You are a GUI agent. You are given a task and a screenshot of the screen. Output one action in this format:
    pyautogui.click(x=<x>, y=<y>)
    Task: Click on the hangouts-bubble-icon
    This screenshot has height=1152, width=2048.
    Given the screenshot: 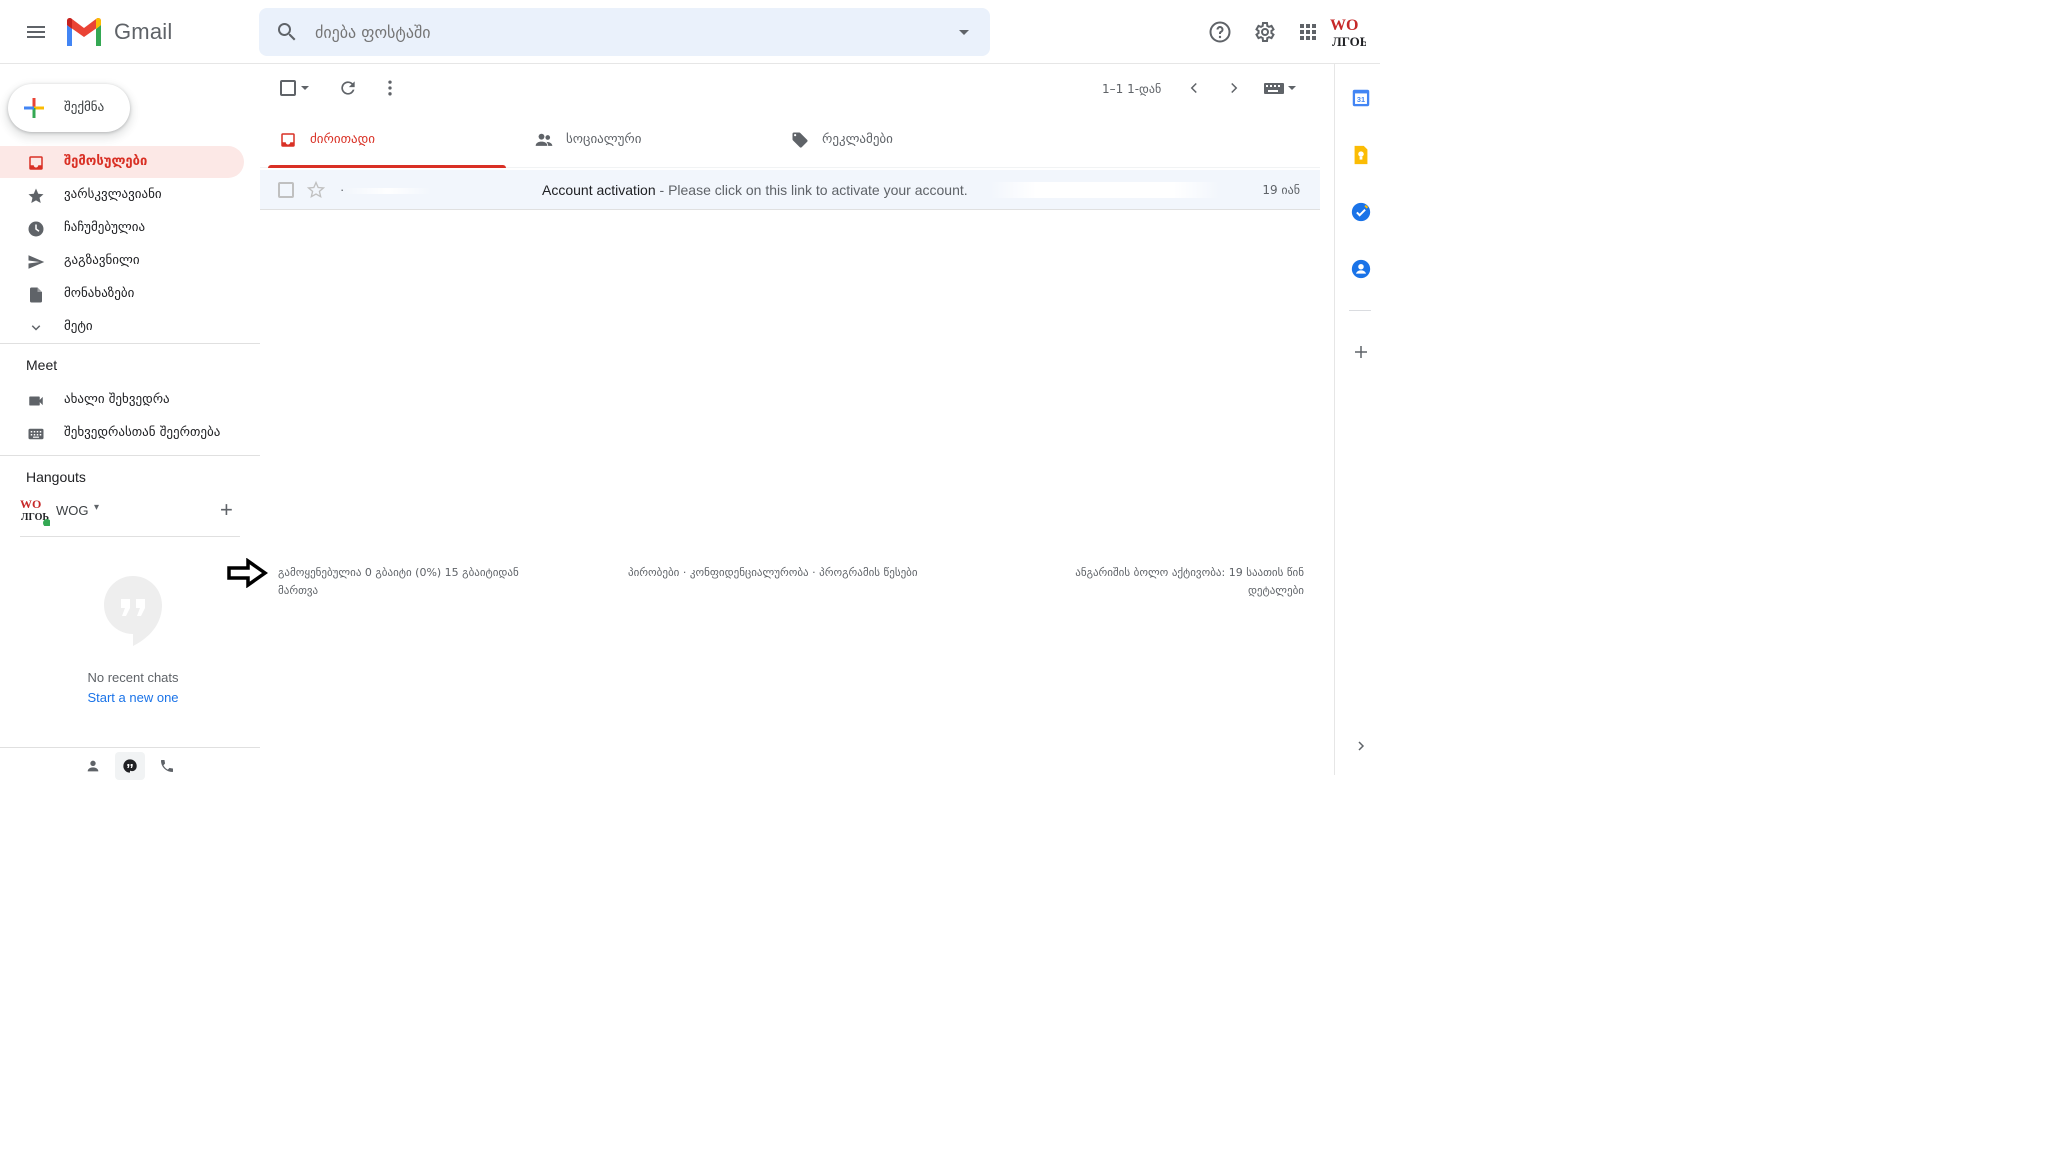 What is the action you would take?
    pyautogui.click(x=133, y=611)
    